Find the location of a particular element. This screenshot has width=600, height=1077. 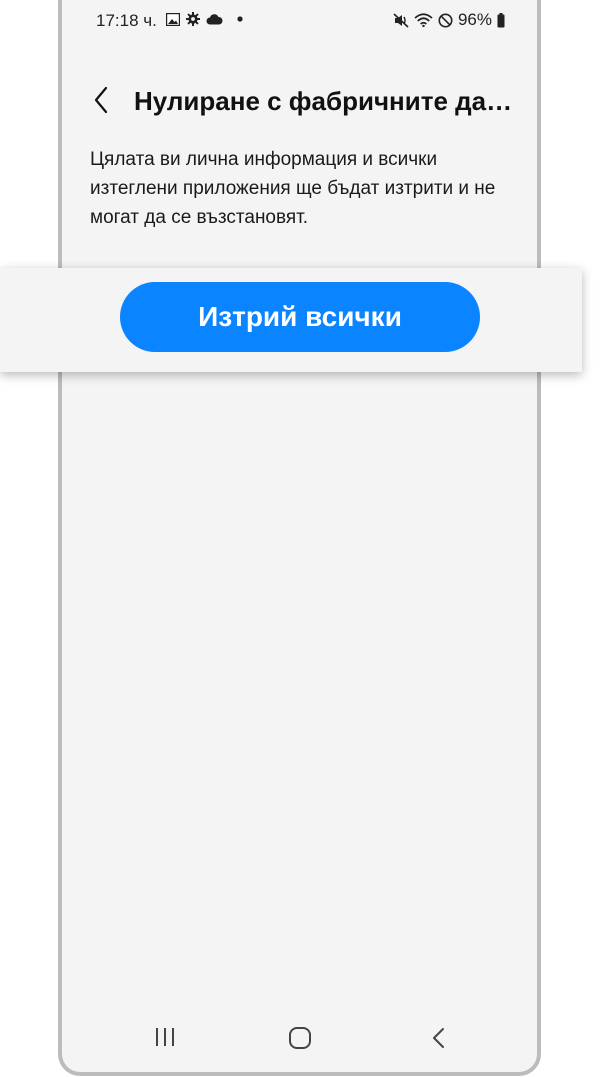

status-time: 17:18 ч. is located at coordinates (126, 20).